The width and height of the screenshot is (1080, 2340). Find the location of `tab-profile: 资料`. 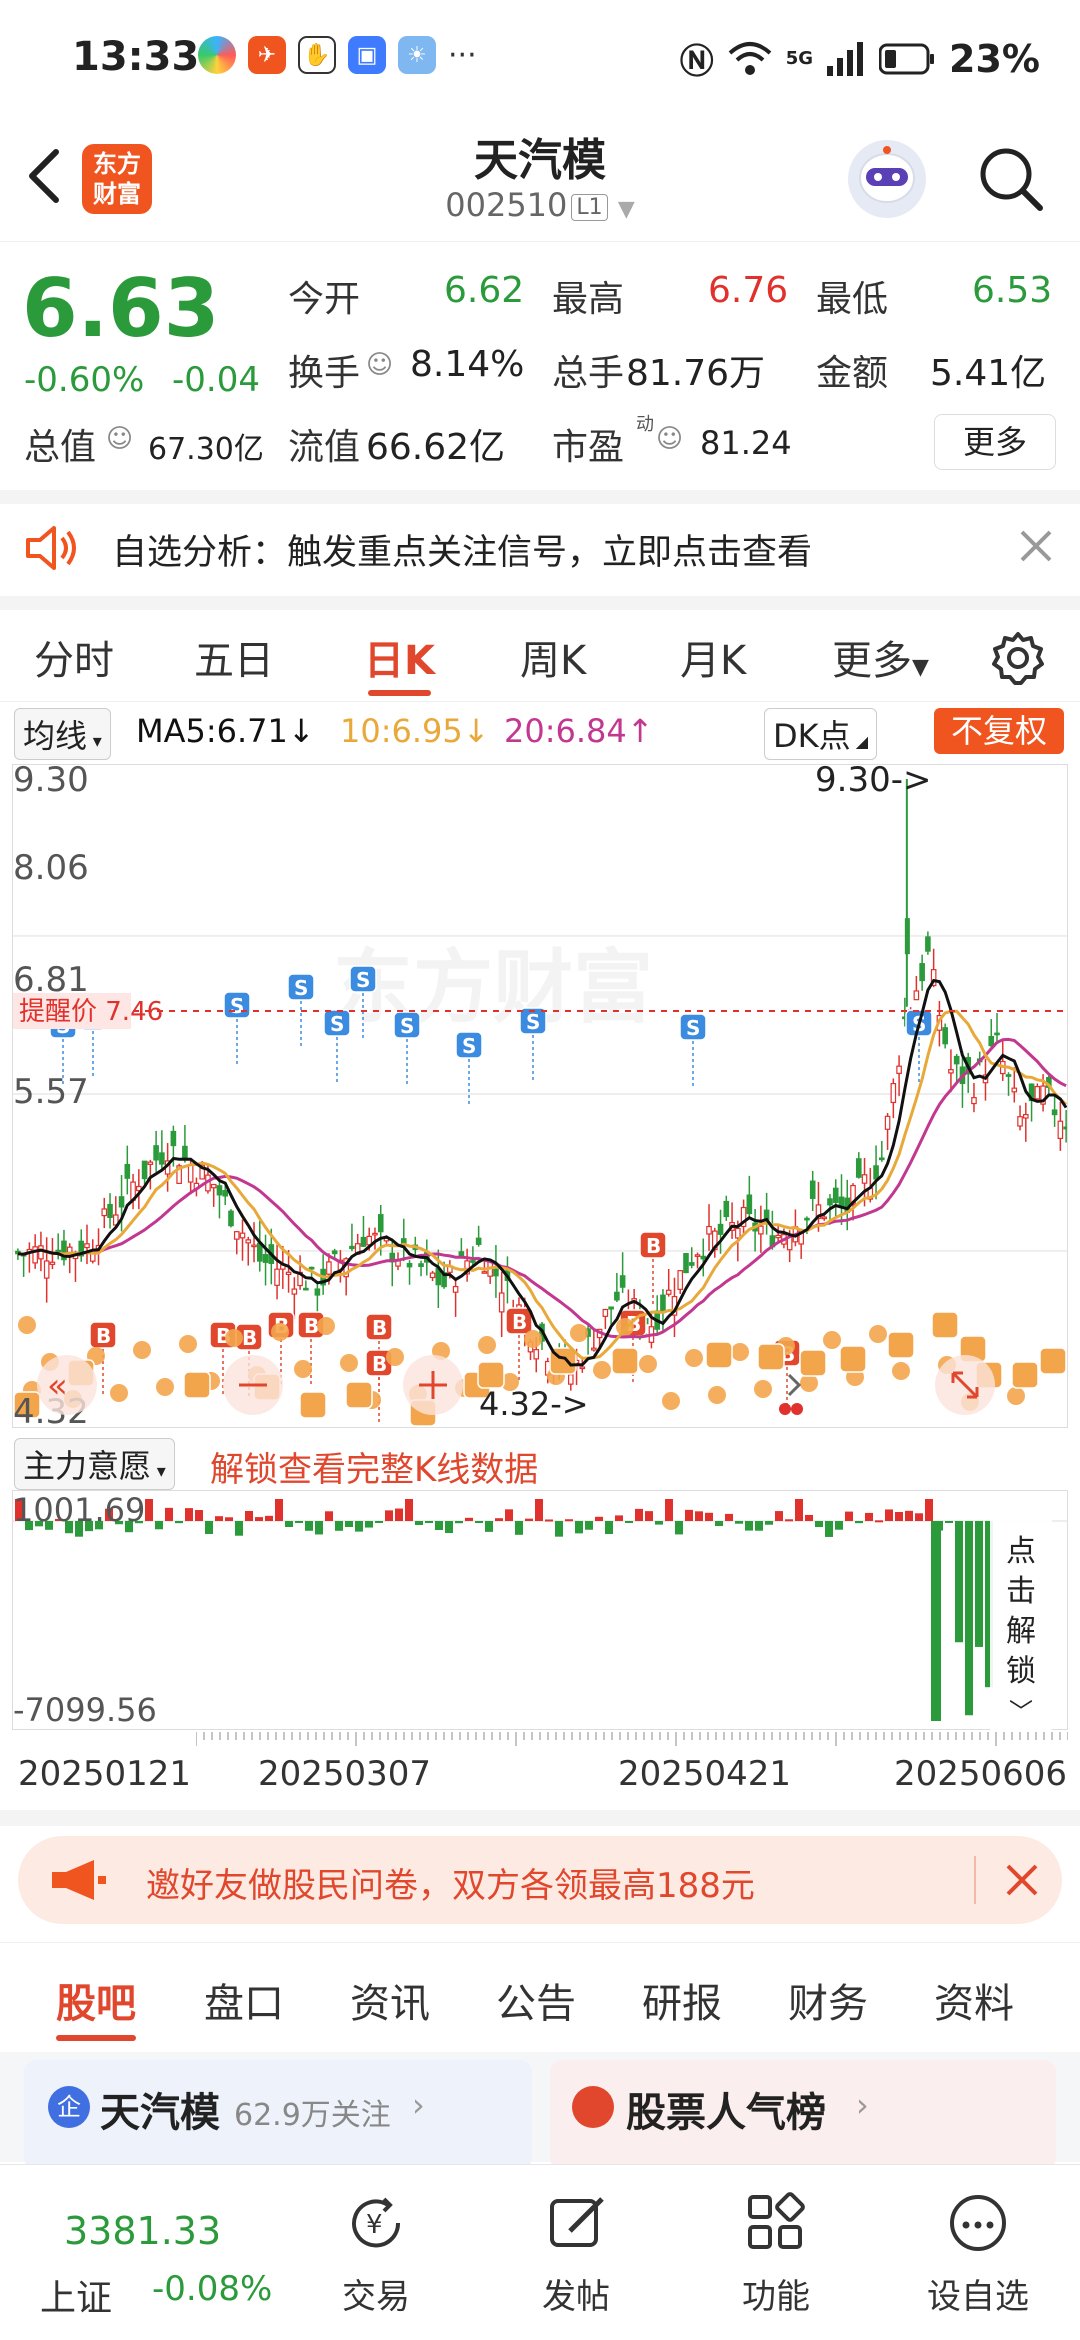

tab-profile: 资料 is located at coordinates (974, 2000).